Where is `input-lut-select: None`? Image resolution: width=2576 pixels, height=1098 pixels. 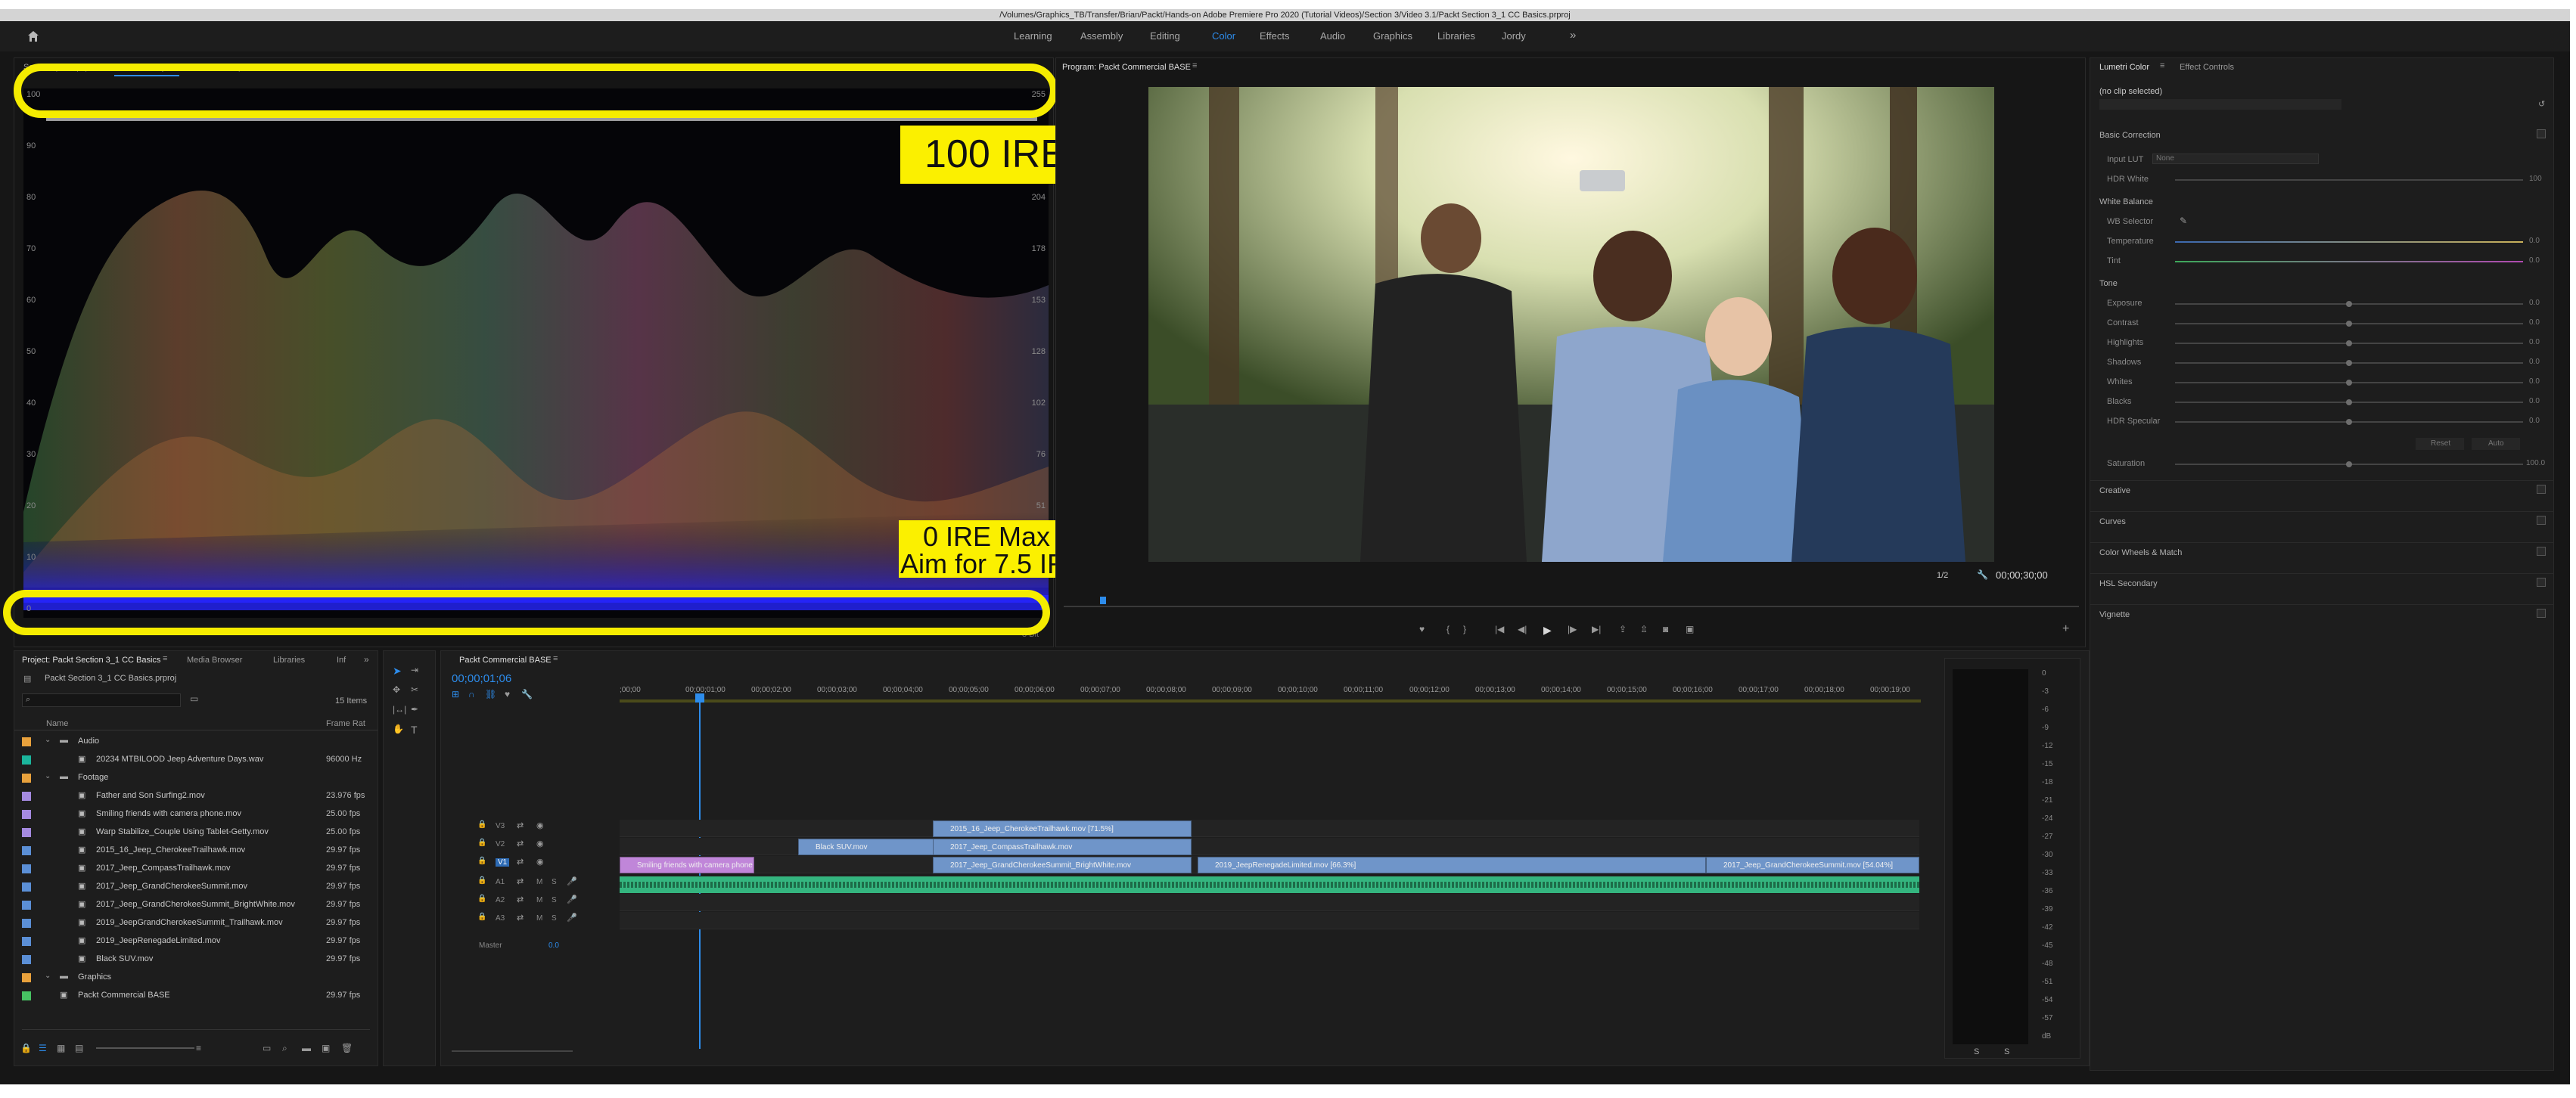 input-lut-select: None is located at coordinates (2235, 159).